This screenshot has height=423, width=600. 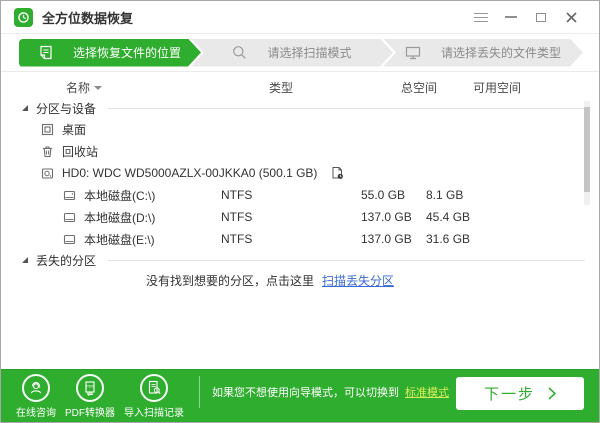 I want to click on table-header: 名称 类型 总空间 可用空间, so click(x=300, y=85).